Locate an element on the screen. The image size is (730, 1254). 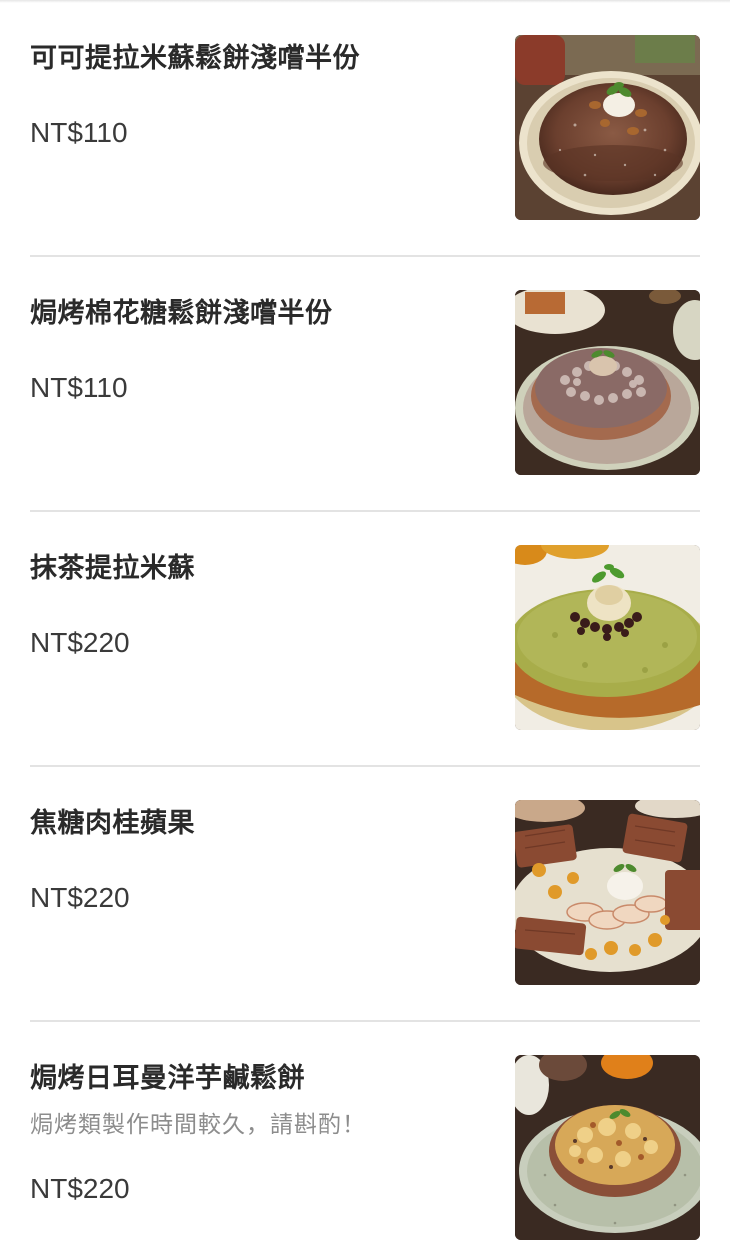
item-name: 焗烤日耳曼洋芋鹹鬆餅 is located at coordinates (167, 1078).